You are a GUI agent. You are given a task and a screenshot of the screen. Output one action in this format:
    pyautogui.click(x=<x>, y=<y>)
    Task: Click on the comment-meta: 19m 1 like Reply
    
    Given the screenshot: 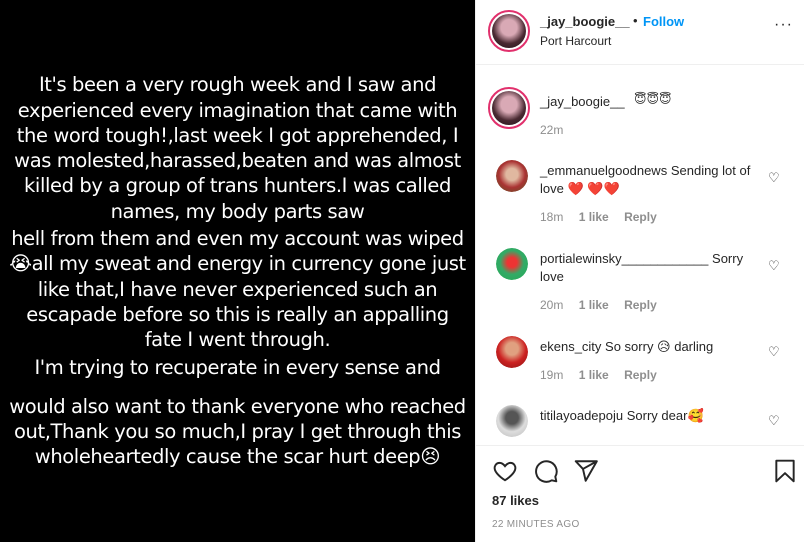 What is the action you would take?
    pyautogui.click(x=604, y=375)
    